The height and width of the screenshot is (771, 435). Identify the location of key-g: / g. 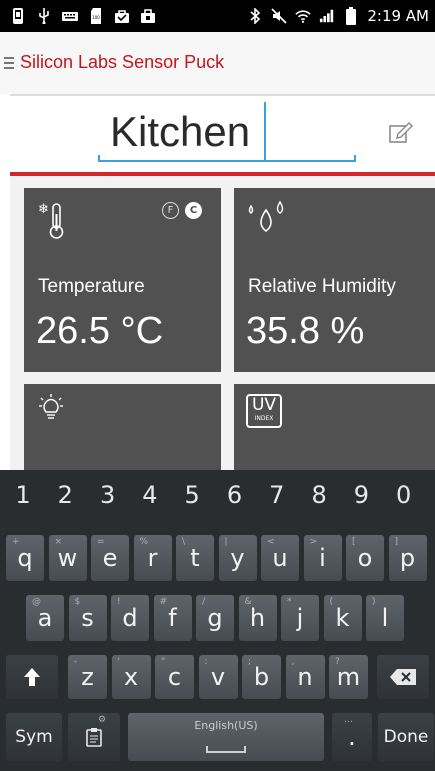
(215, 618).